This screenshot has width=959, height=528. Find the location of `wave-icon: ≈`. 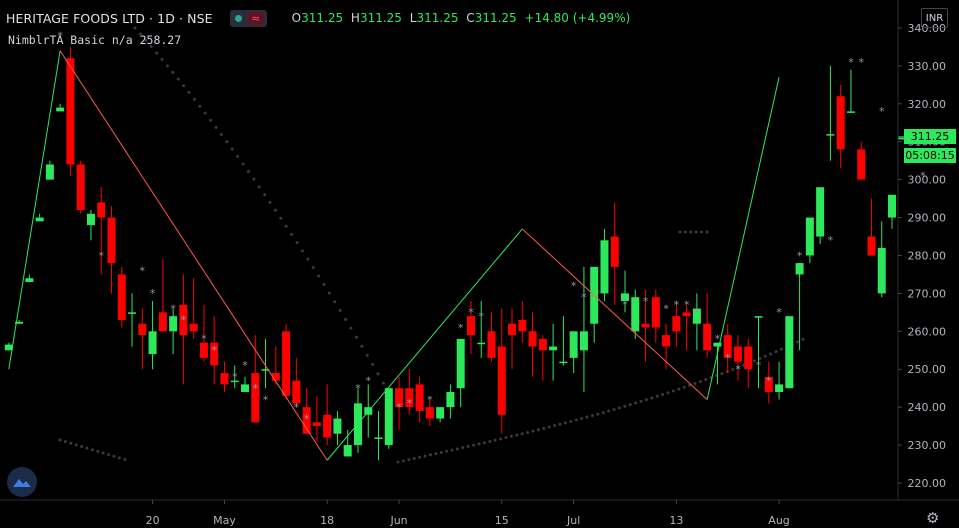

wave-icon: ≈ is located at coordinates (255, 18).